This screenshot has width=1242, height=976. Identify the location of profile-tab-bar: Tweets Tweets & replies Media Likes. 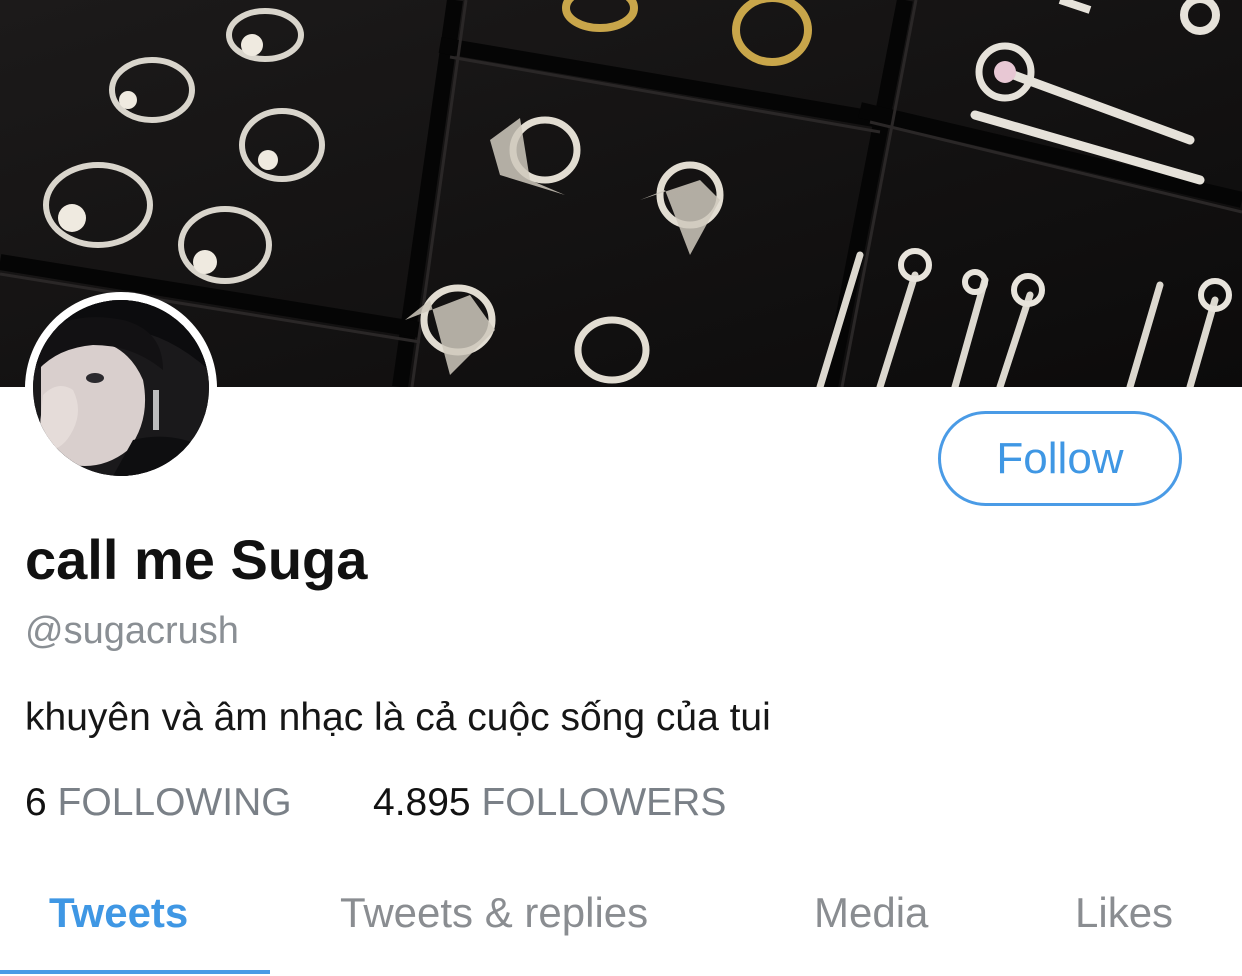
(621, 919).